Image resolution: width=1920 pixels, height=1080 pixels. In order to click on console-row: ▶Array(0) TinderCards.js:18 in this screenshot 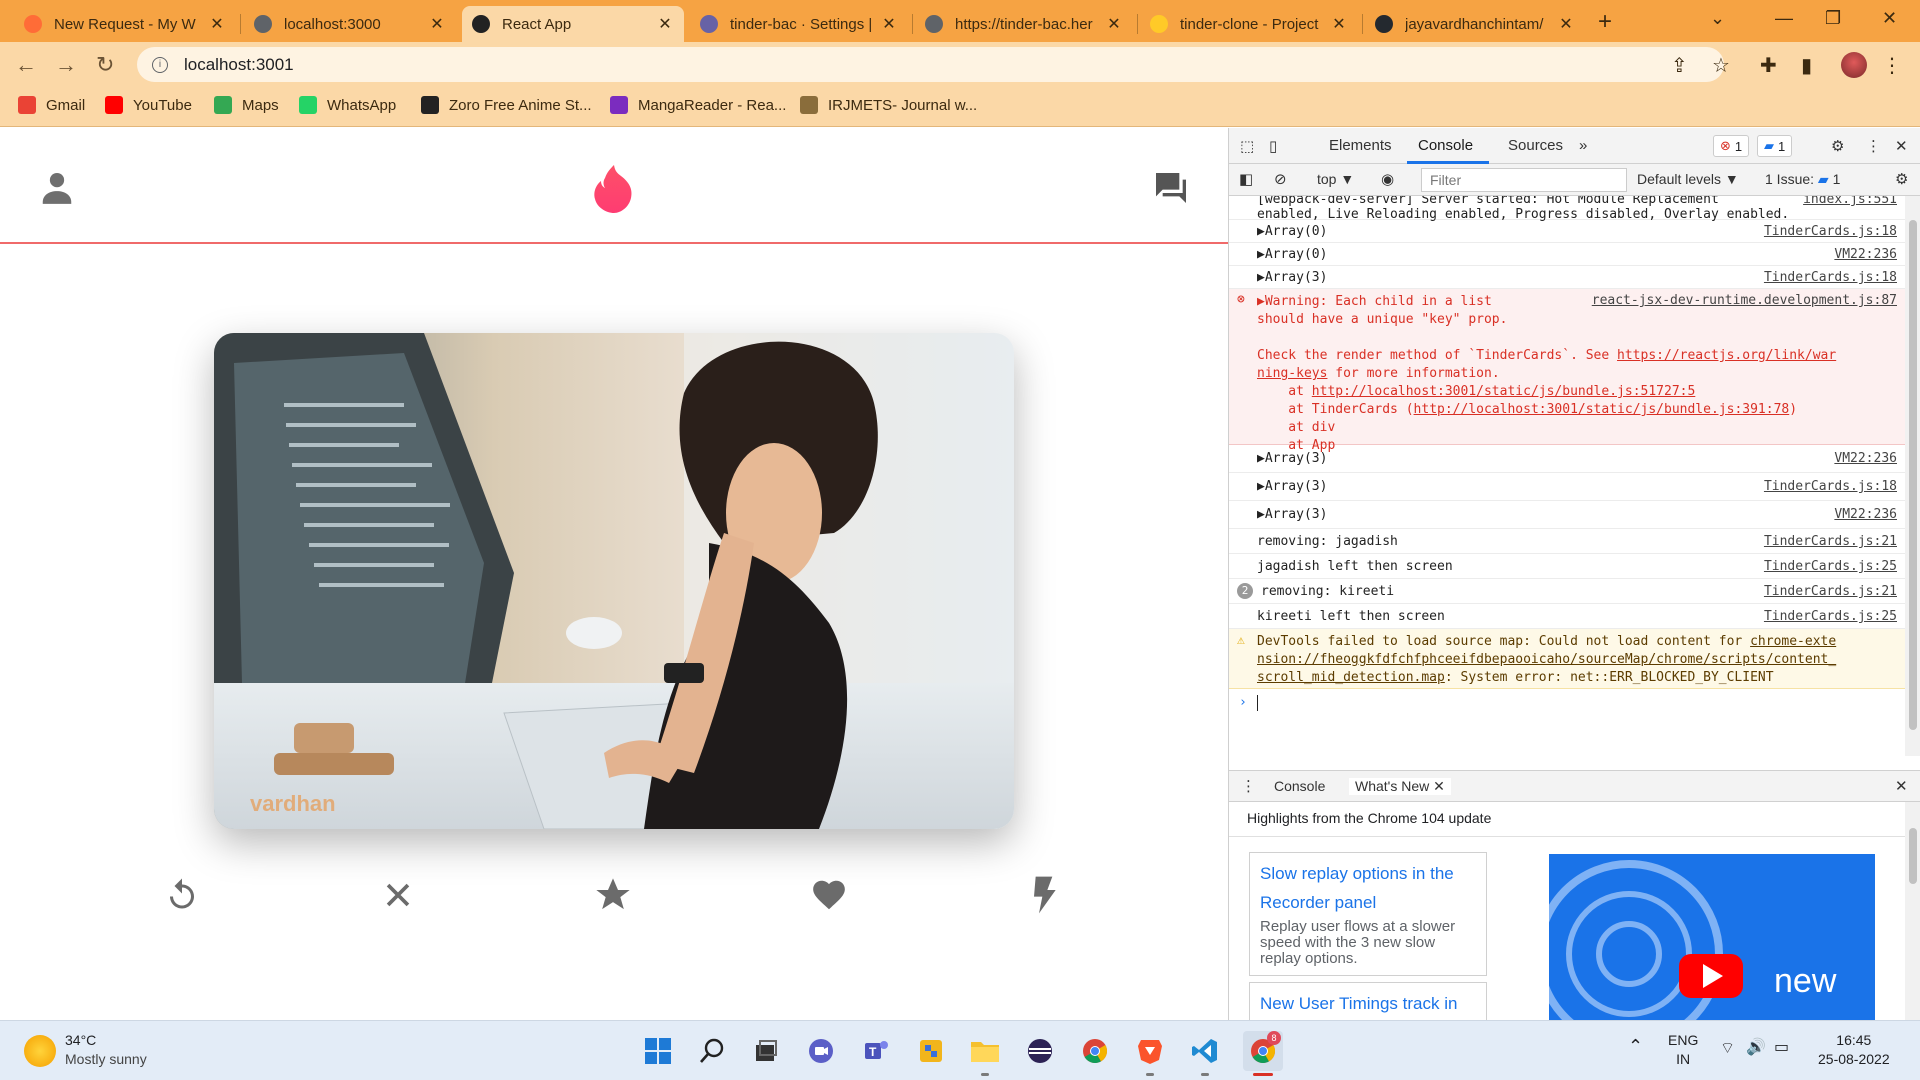, I will do `click(1567, 231)`.